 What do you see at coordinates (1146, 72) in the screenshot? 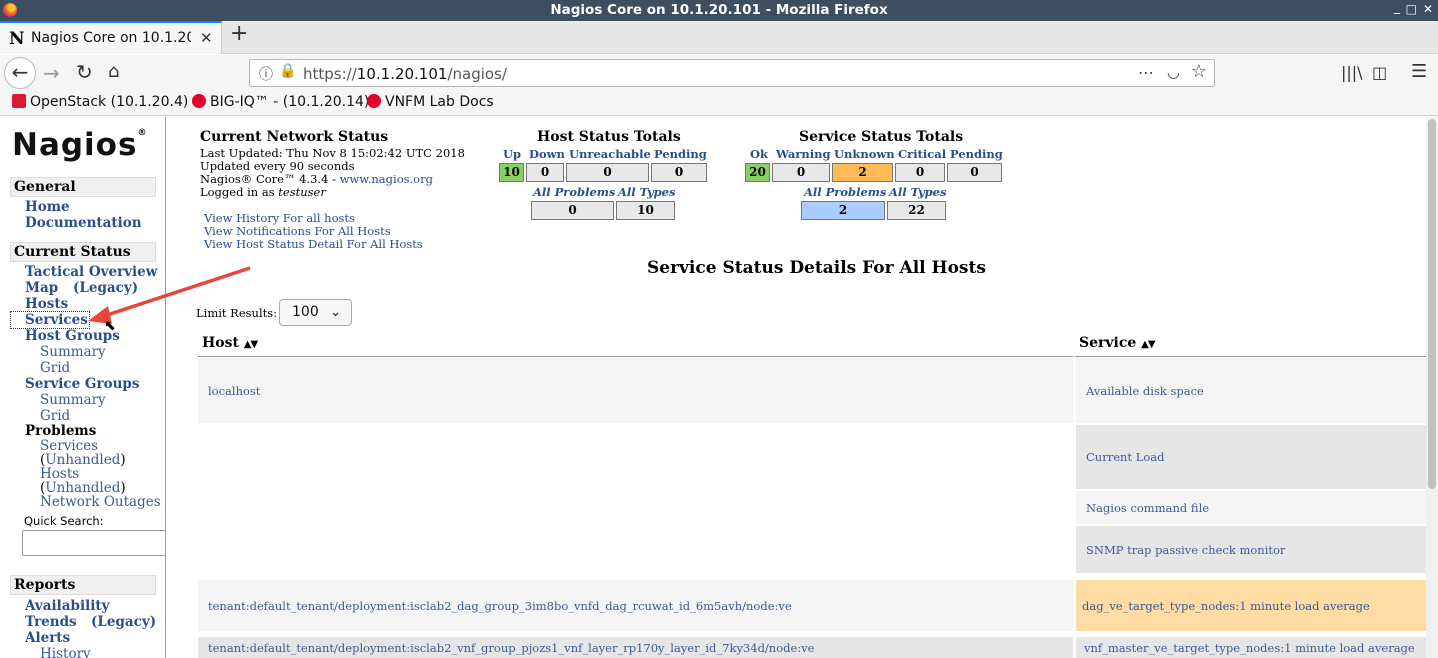
I see `page-actions-icon: ⋯` at bounding box center [1146, 72].